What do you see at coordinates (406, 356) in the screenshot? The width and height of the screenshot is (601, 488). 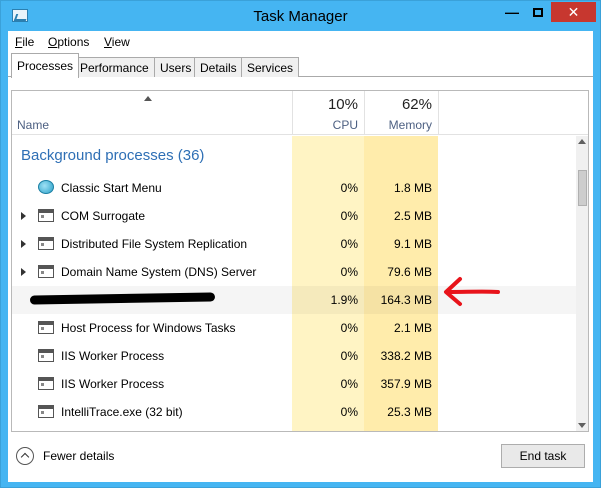 I see `process-memory: 338.2 MB` at bounding box center [406, 356].